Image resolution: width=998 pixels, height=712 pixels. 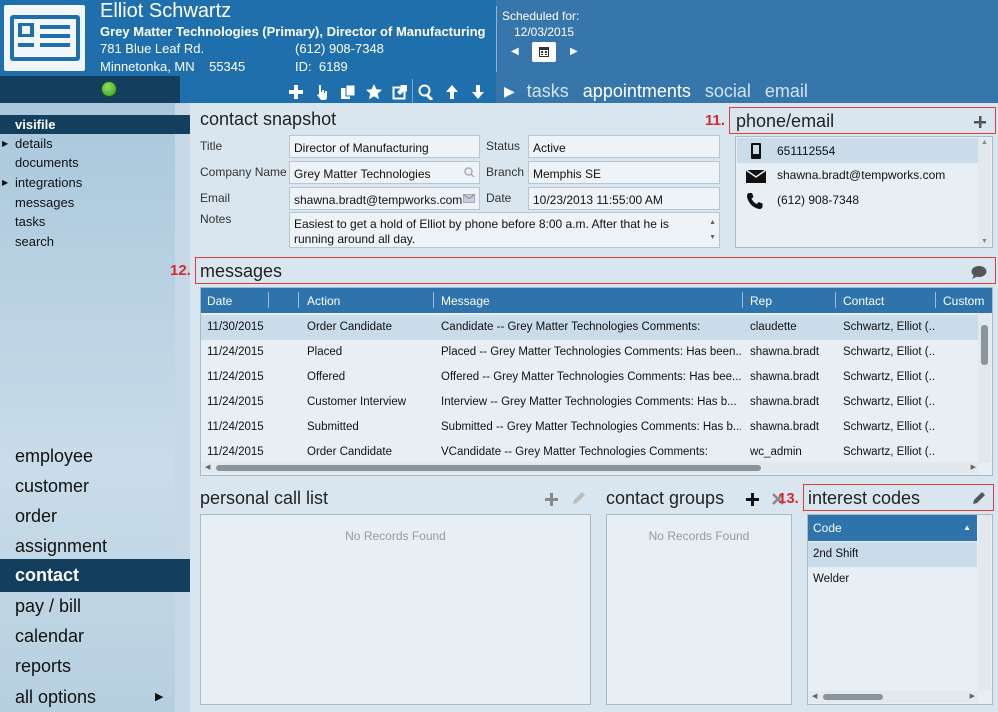 I want to click on tab-social: social, so click(x=728, y=91).